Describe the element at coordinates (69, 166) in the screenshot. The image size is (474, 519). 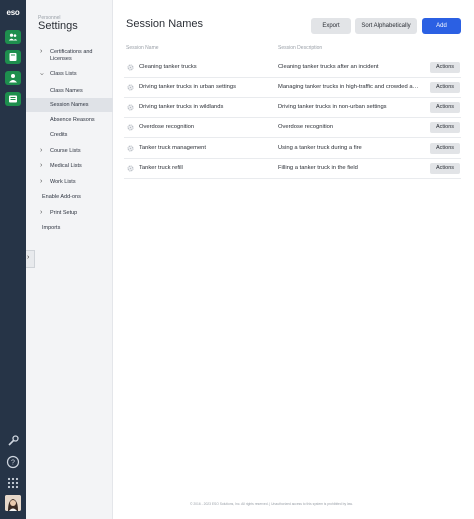
I see `nav-medical-lists: › Medical Lists` at that location.